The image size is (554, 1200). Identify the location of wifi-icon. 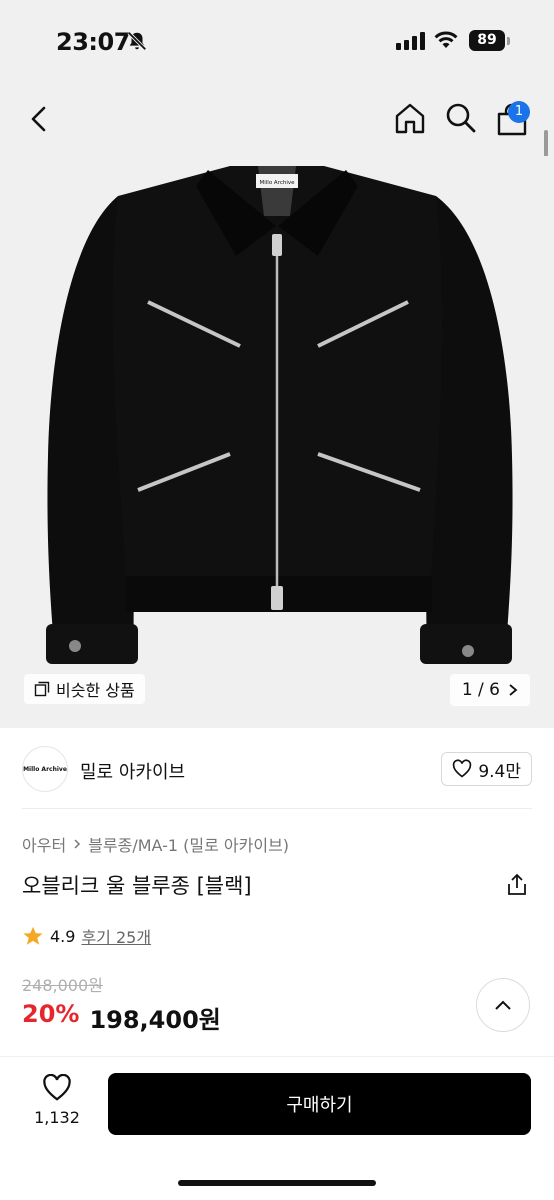
(446, 39).